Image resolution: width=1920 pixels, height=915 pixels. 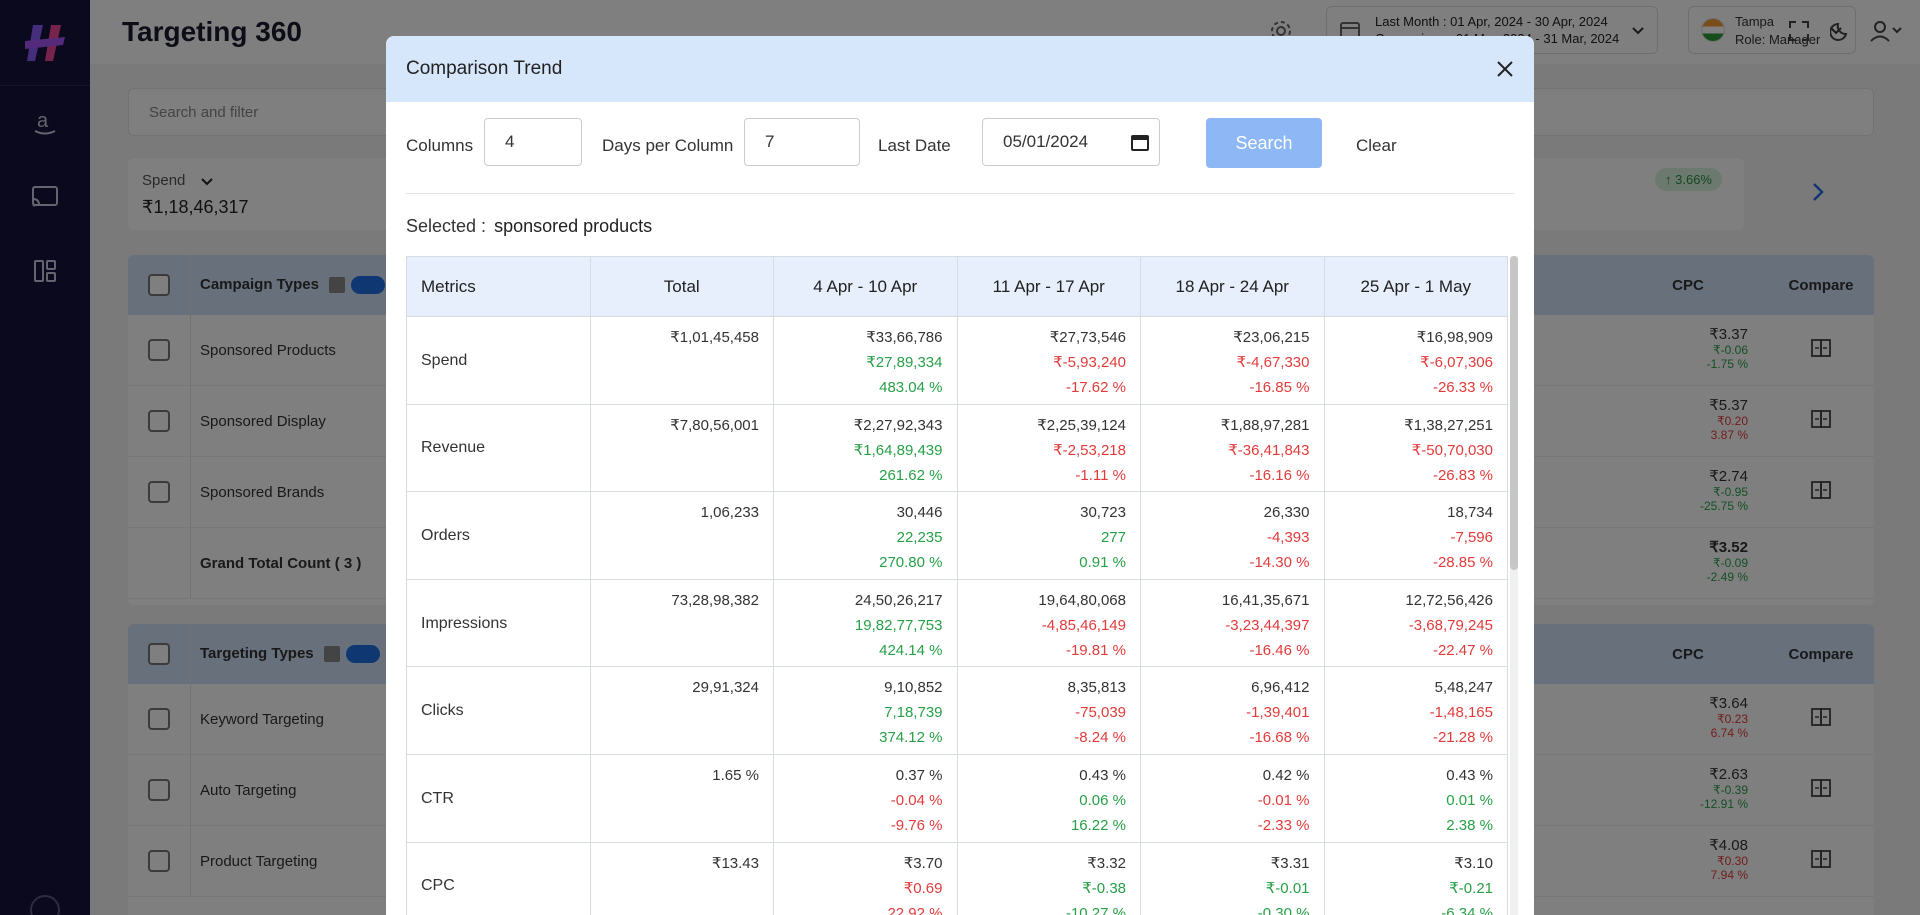 What do you see at coordinates (1273, 362) in the screenshot?
I see `period-delta: ₹-4,67,330` at bounding box center [1273, 362].